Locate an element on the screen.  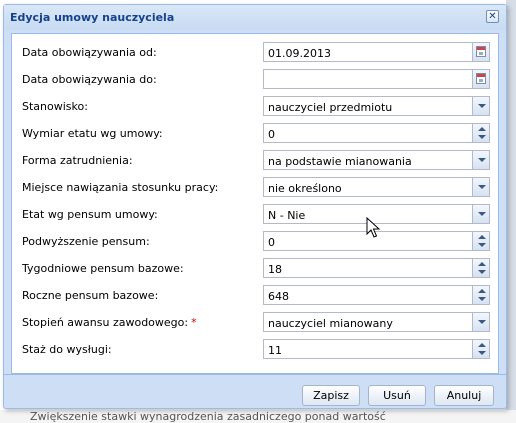
row-date-from: Data obowiązywania od: 01.09.2013 is located at coordinates (255, 52).